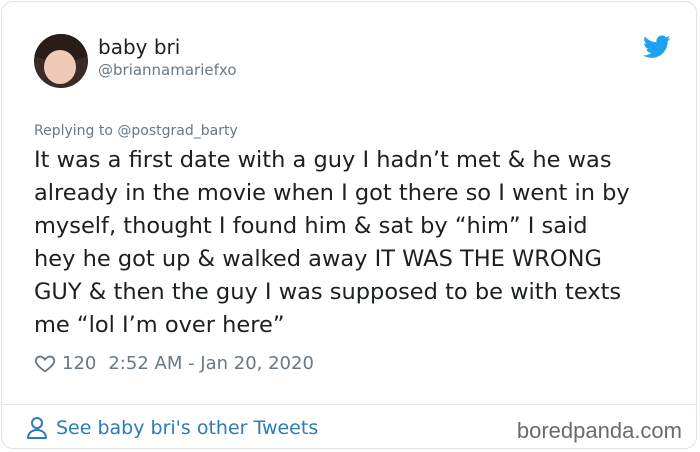 The height and width of the screenshot is (452, 700). I want to click on replying-to: Replying to @postgrad_barty, so click(136, 131).